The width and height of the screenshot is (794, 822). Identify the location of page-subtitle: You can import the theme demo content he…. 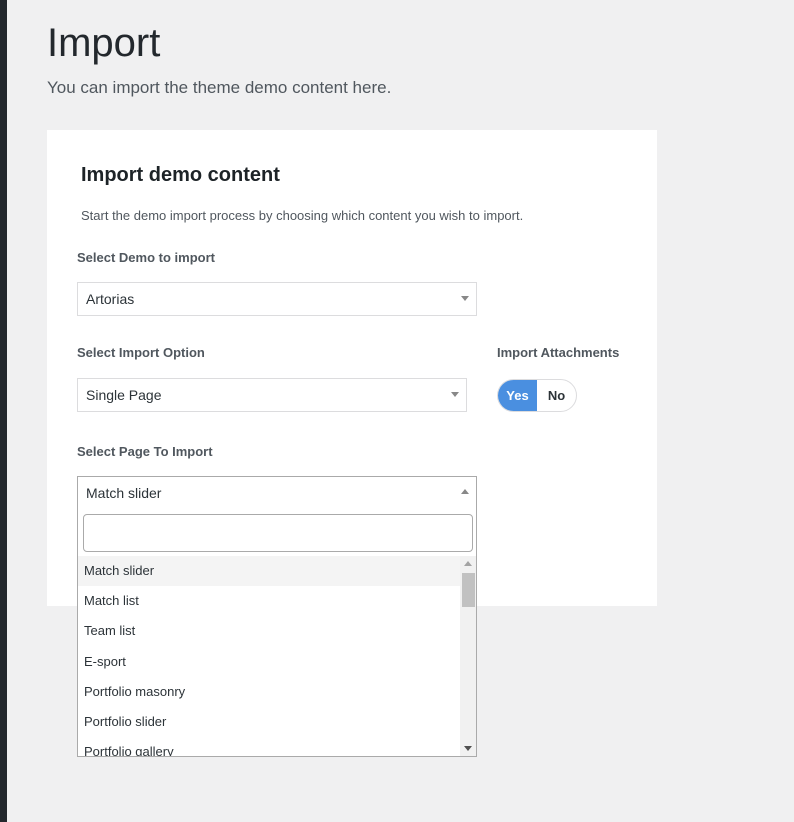
(219, 87).